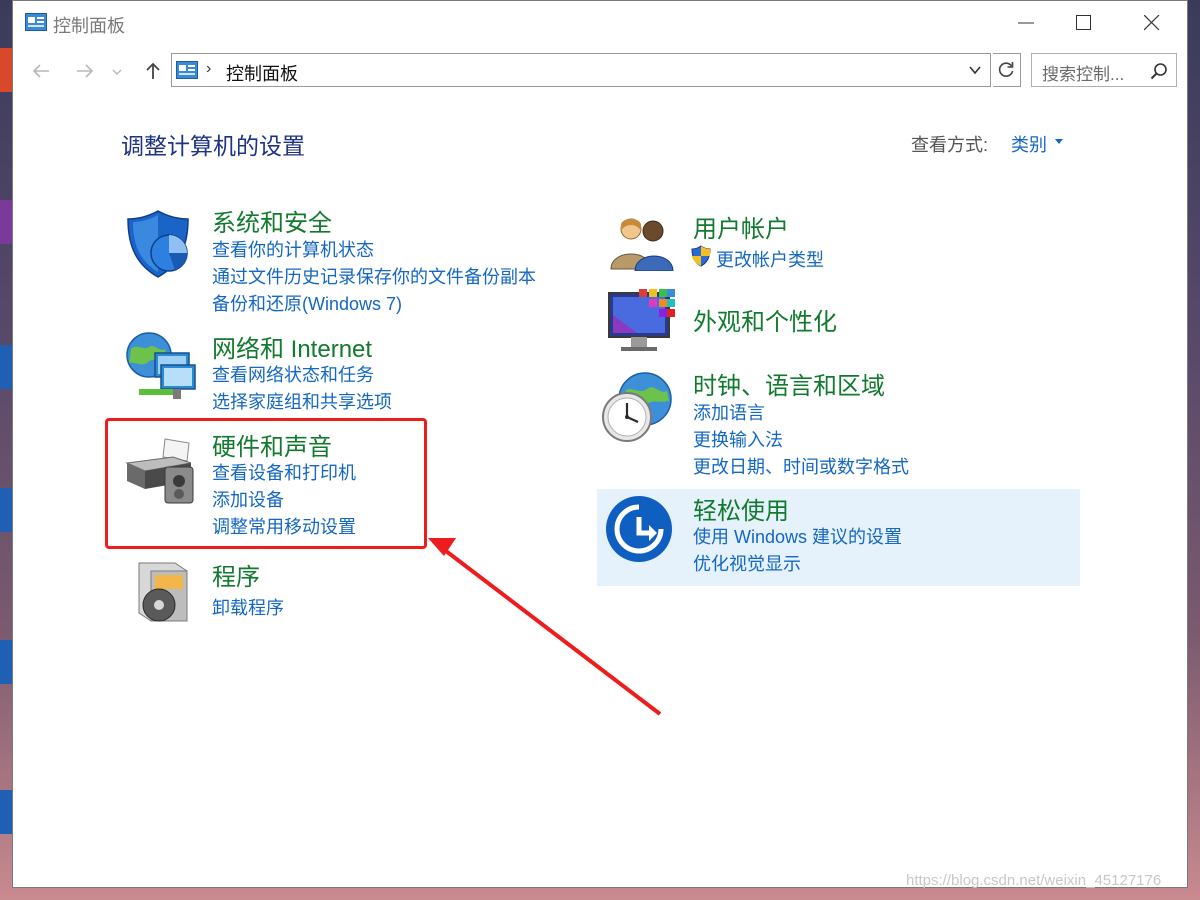 The width and height of the screenshot is (1200, 900). I want to click on annotation-arrow-icon, so click(545, 627).